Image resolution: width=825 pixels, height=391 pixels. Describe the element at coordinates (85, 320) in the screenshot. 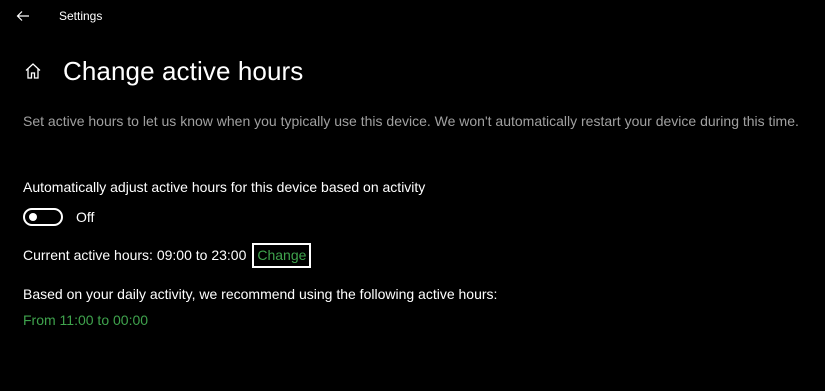

I see `recommended-hours-link: From 11:00 to 00:00` at that location.